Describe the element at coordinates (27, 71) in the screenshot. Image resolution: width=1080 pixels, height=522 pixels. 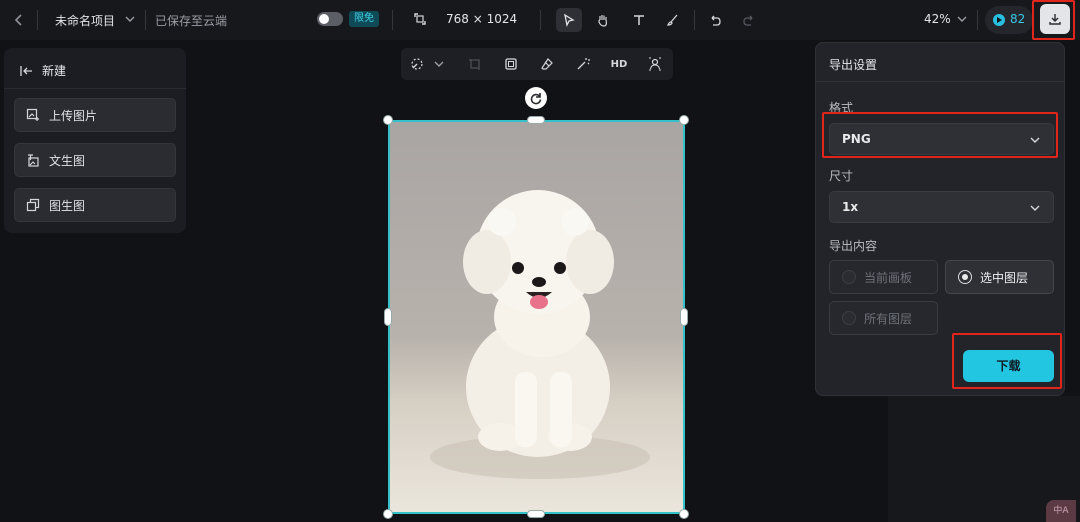
I see `collapse-left-icon` at that location.